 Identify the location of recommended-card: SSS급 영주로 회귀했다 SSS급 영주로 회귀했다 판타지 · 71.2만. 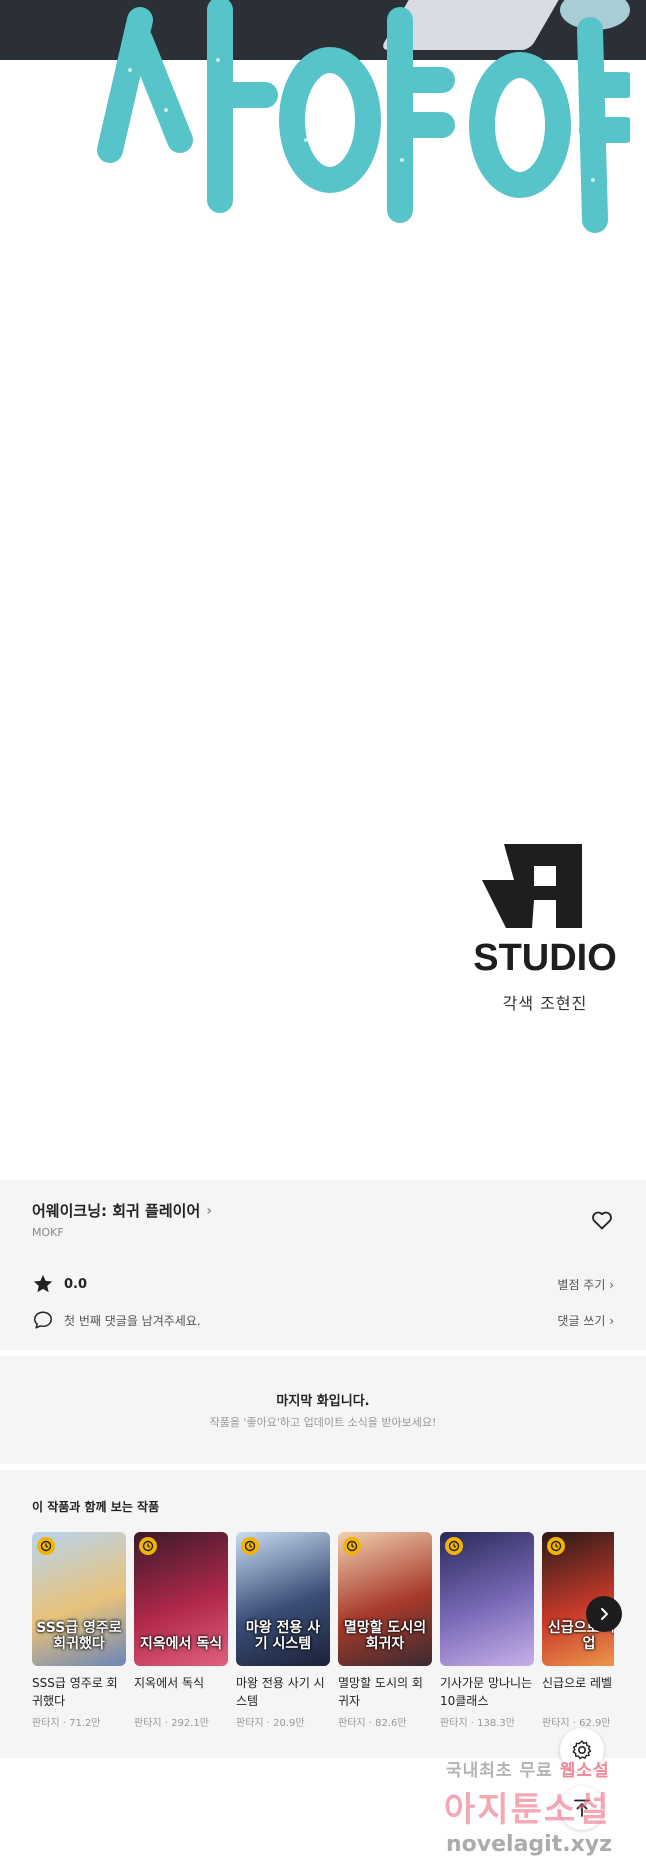
(79, 1630).